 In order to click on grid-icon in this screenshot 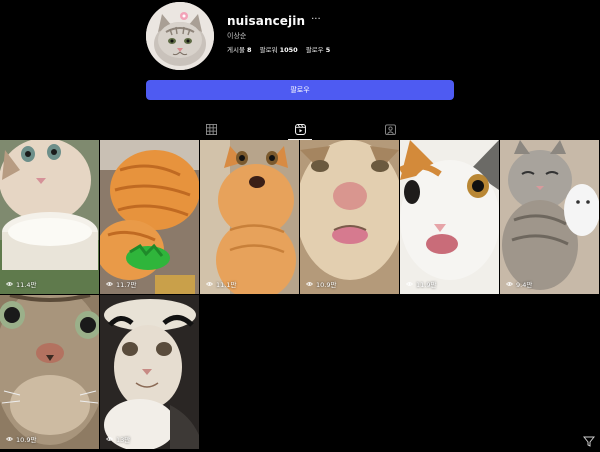, I will do `click(211, 129)`.